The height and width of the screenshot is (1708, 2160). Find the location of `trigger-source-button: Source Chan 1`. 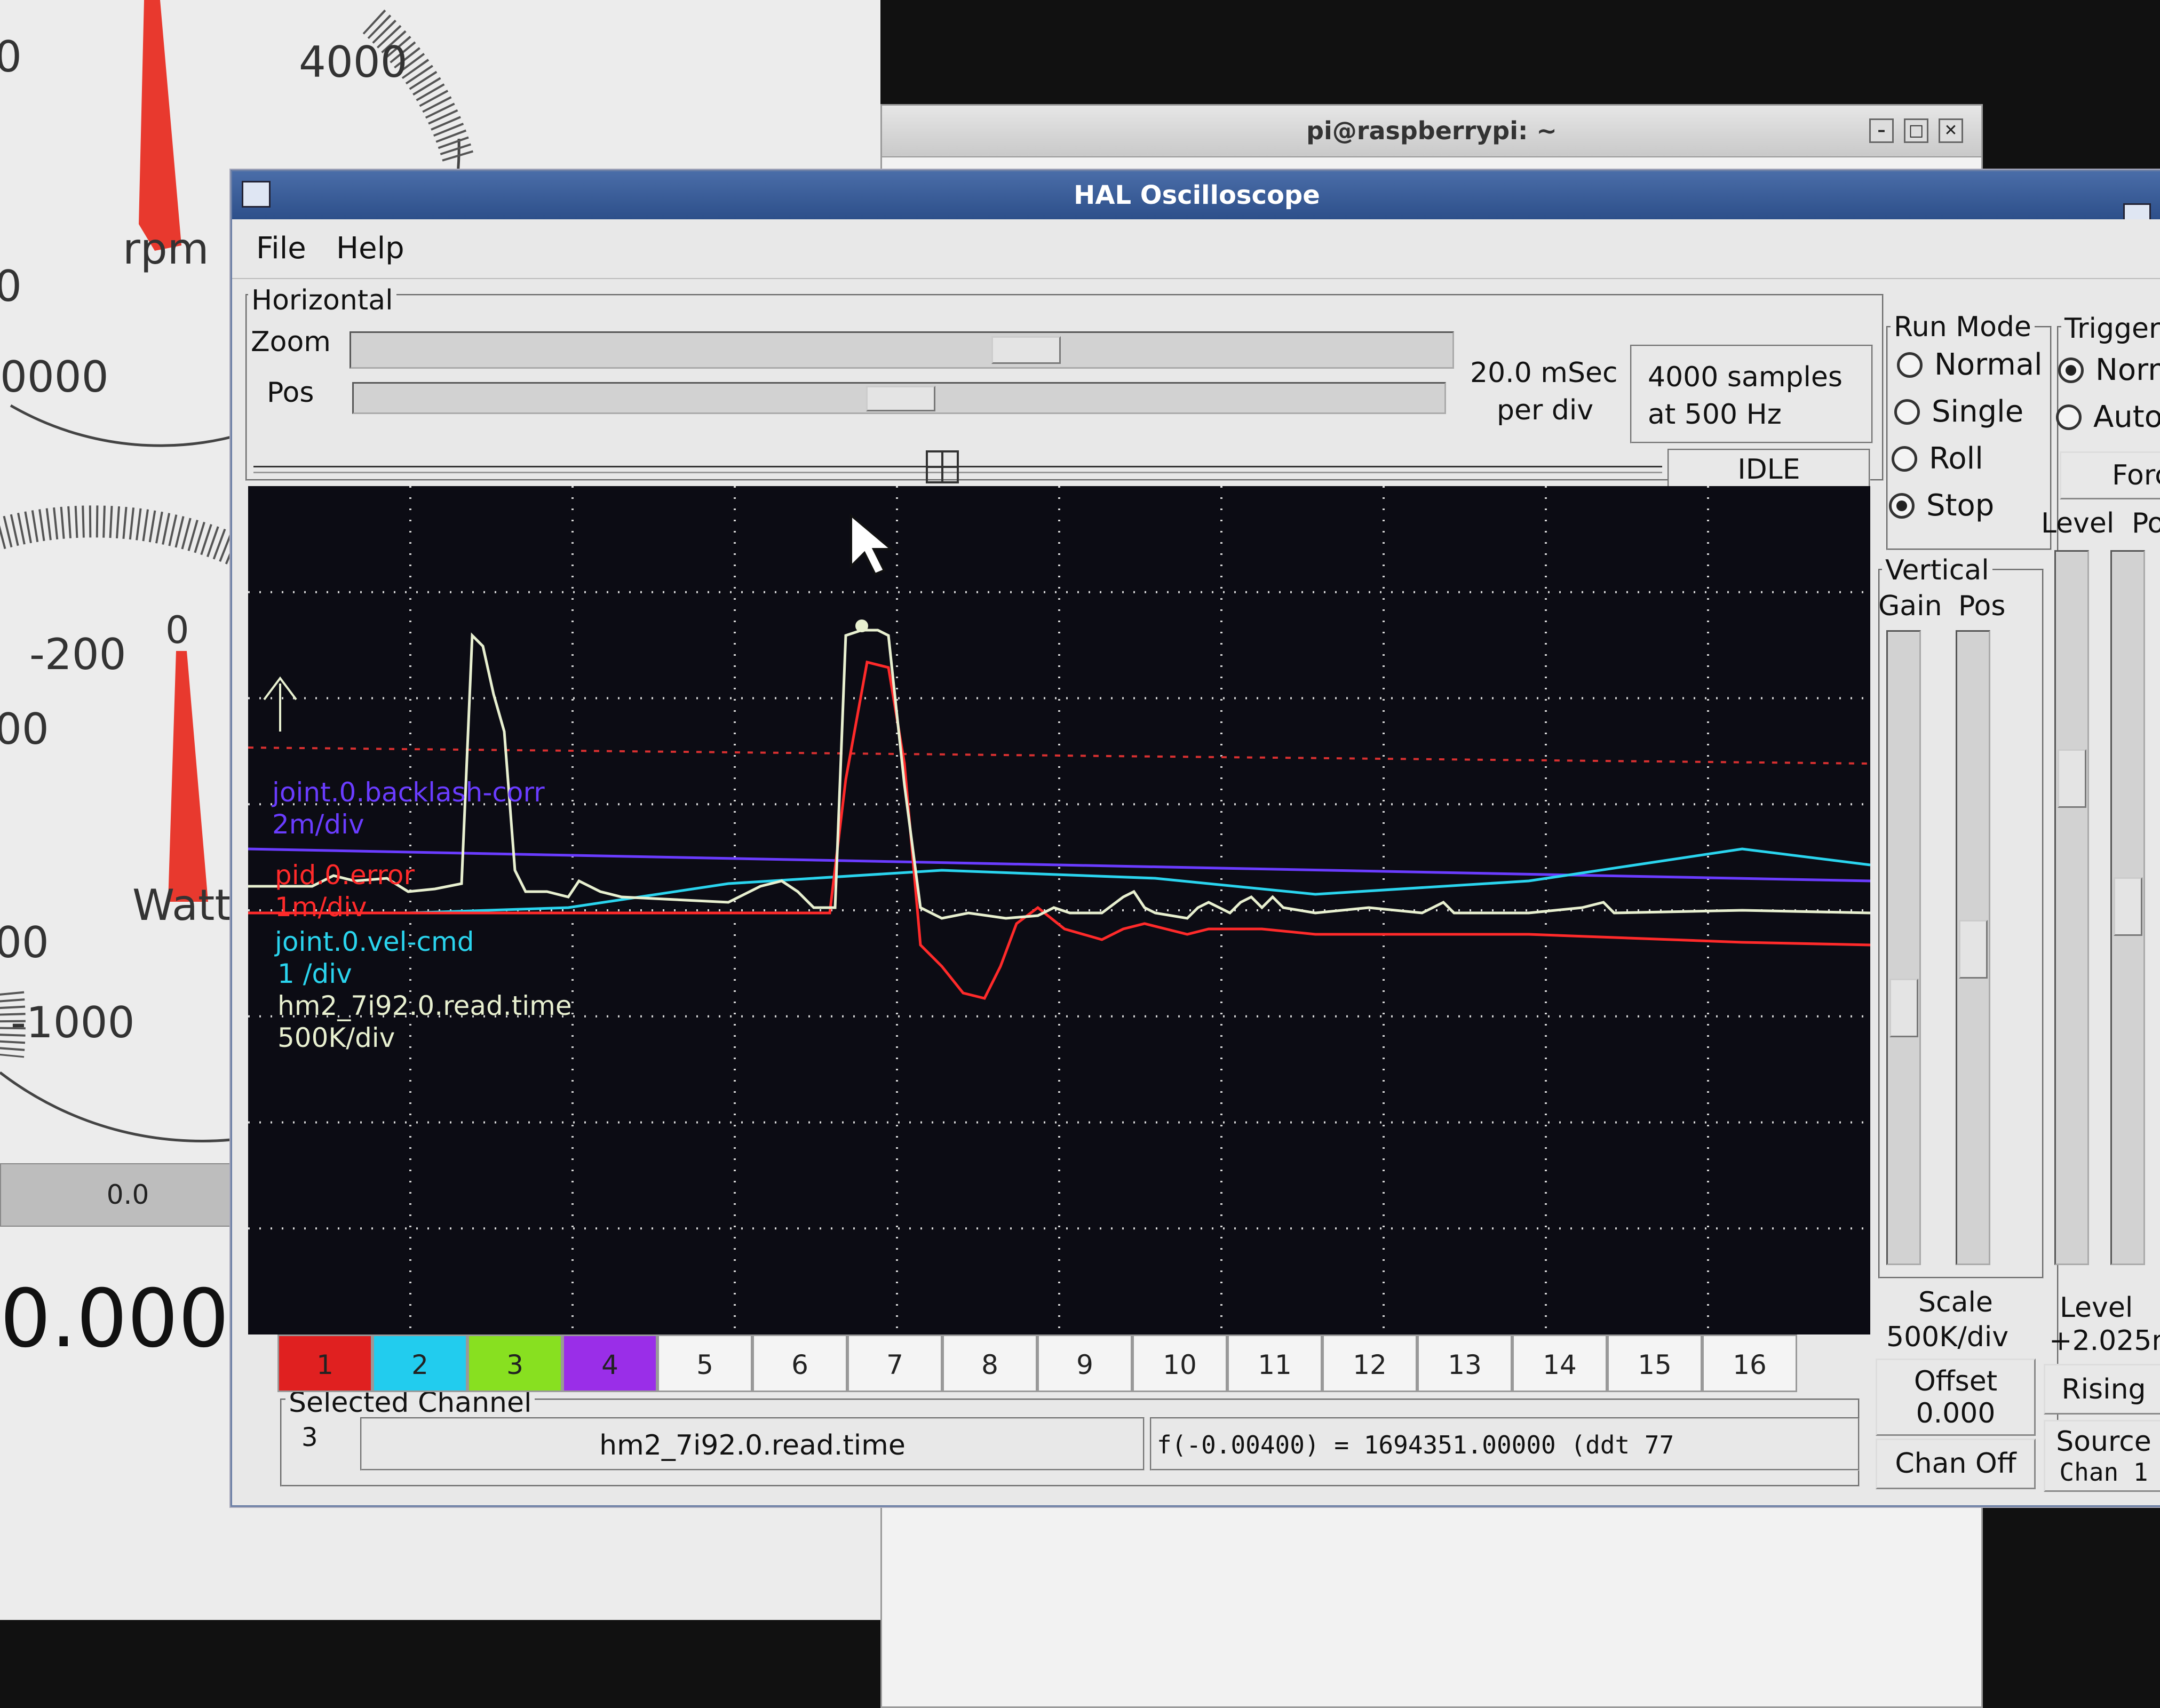

trigger-source-button: Source Chan 1 is located at coordinates (2102, 1456).